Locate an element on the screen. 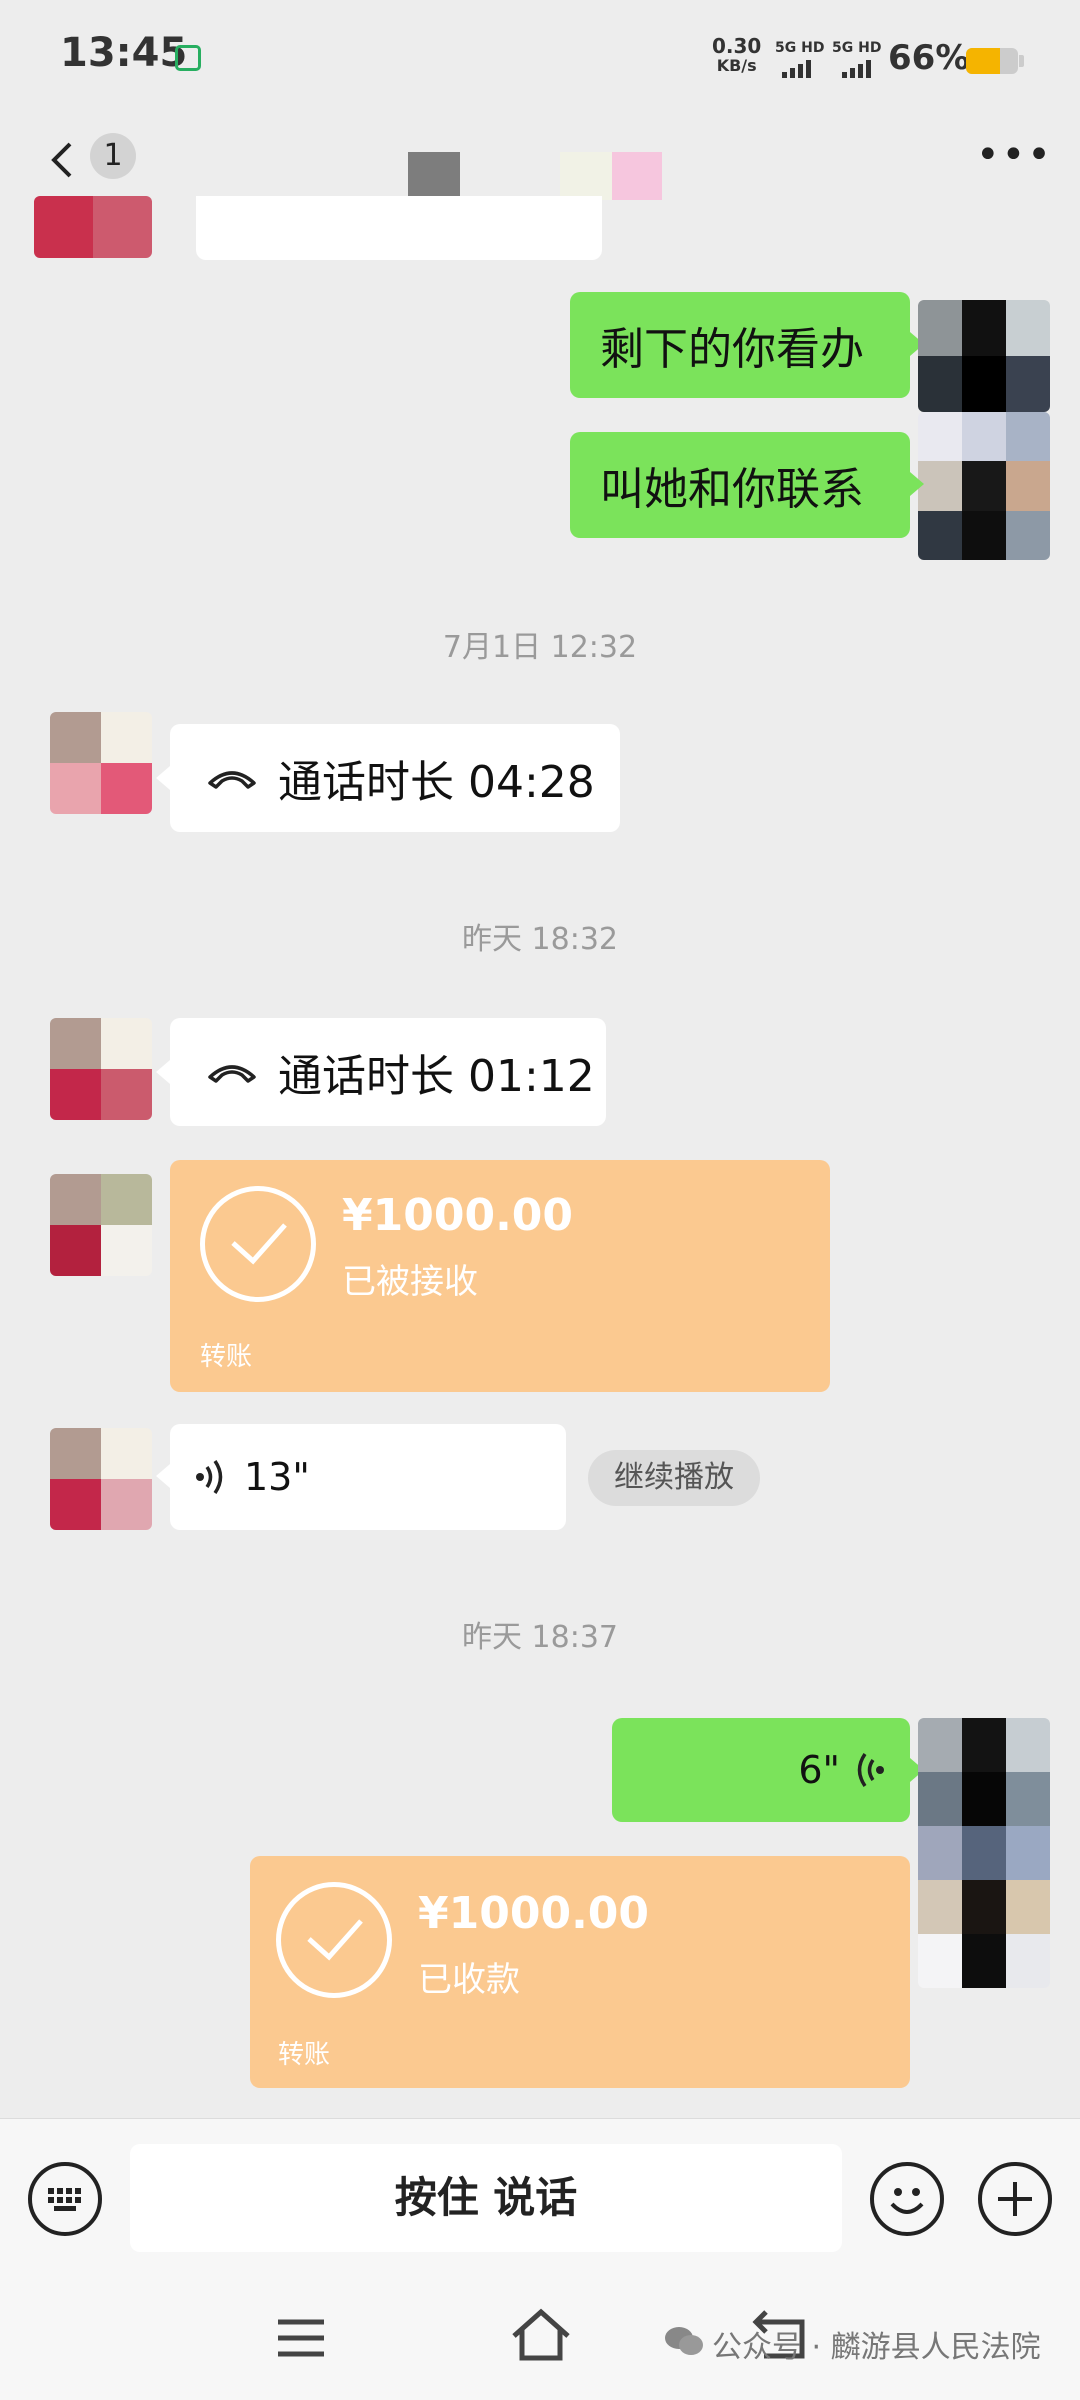  call-record-bubble: 通话时长 04:28 is located at coordinates (395, 778).